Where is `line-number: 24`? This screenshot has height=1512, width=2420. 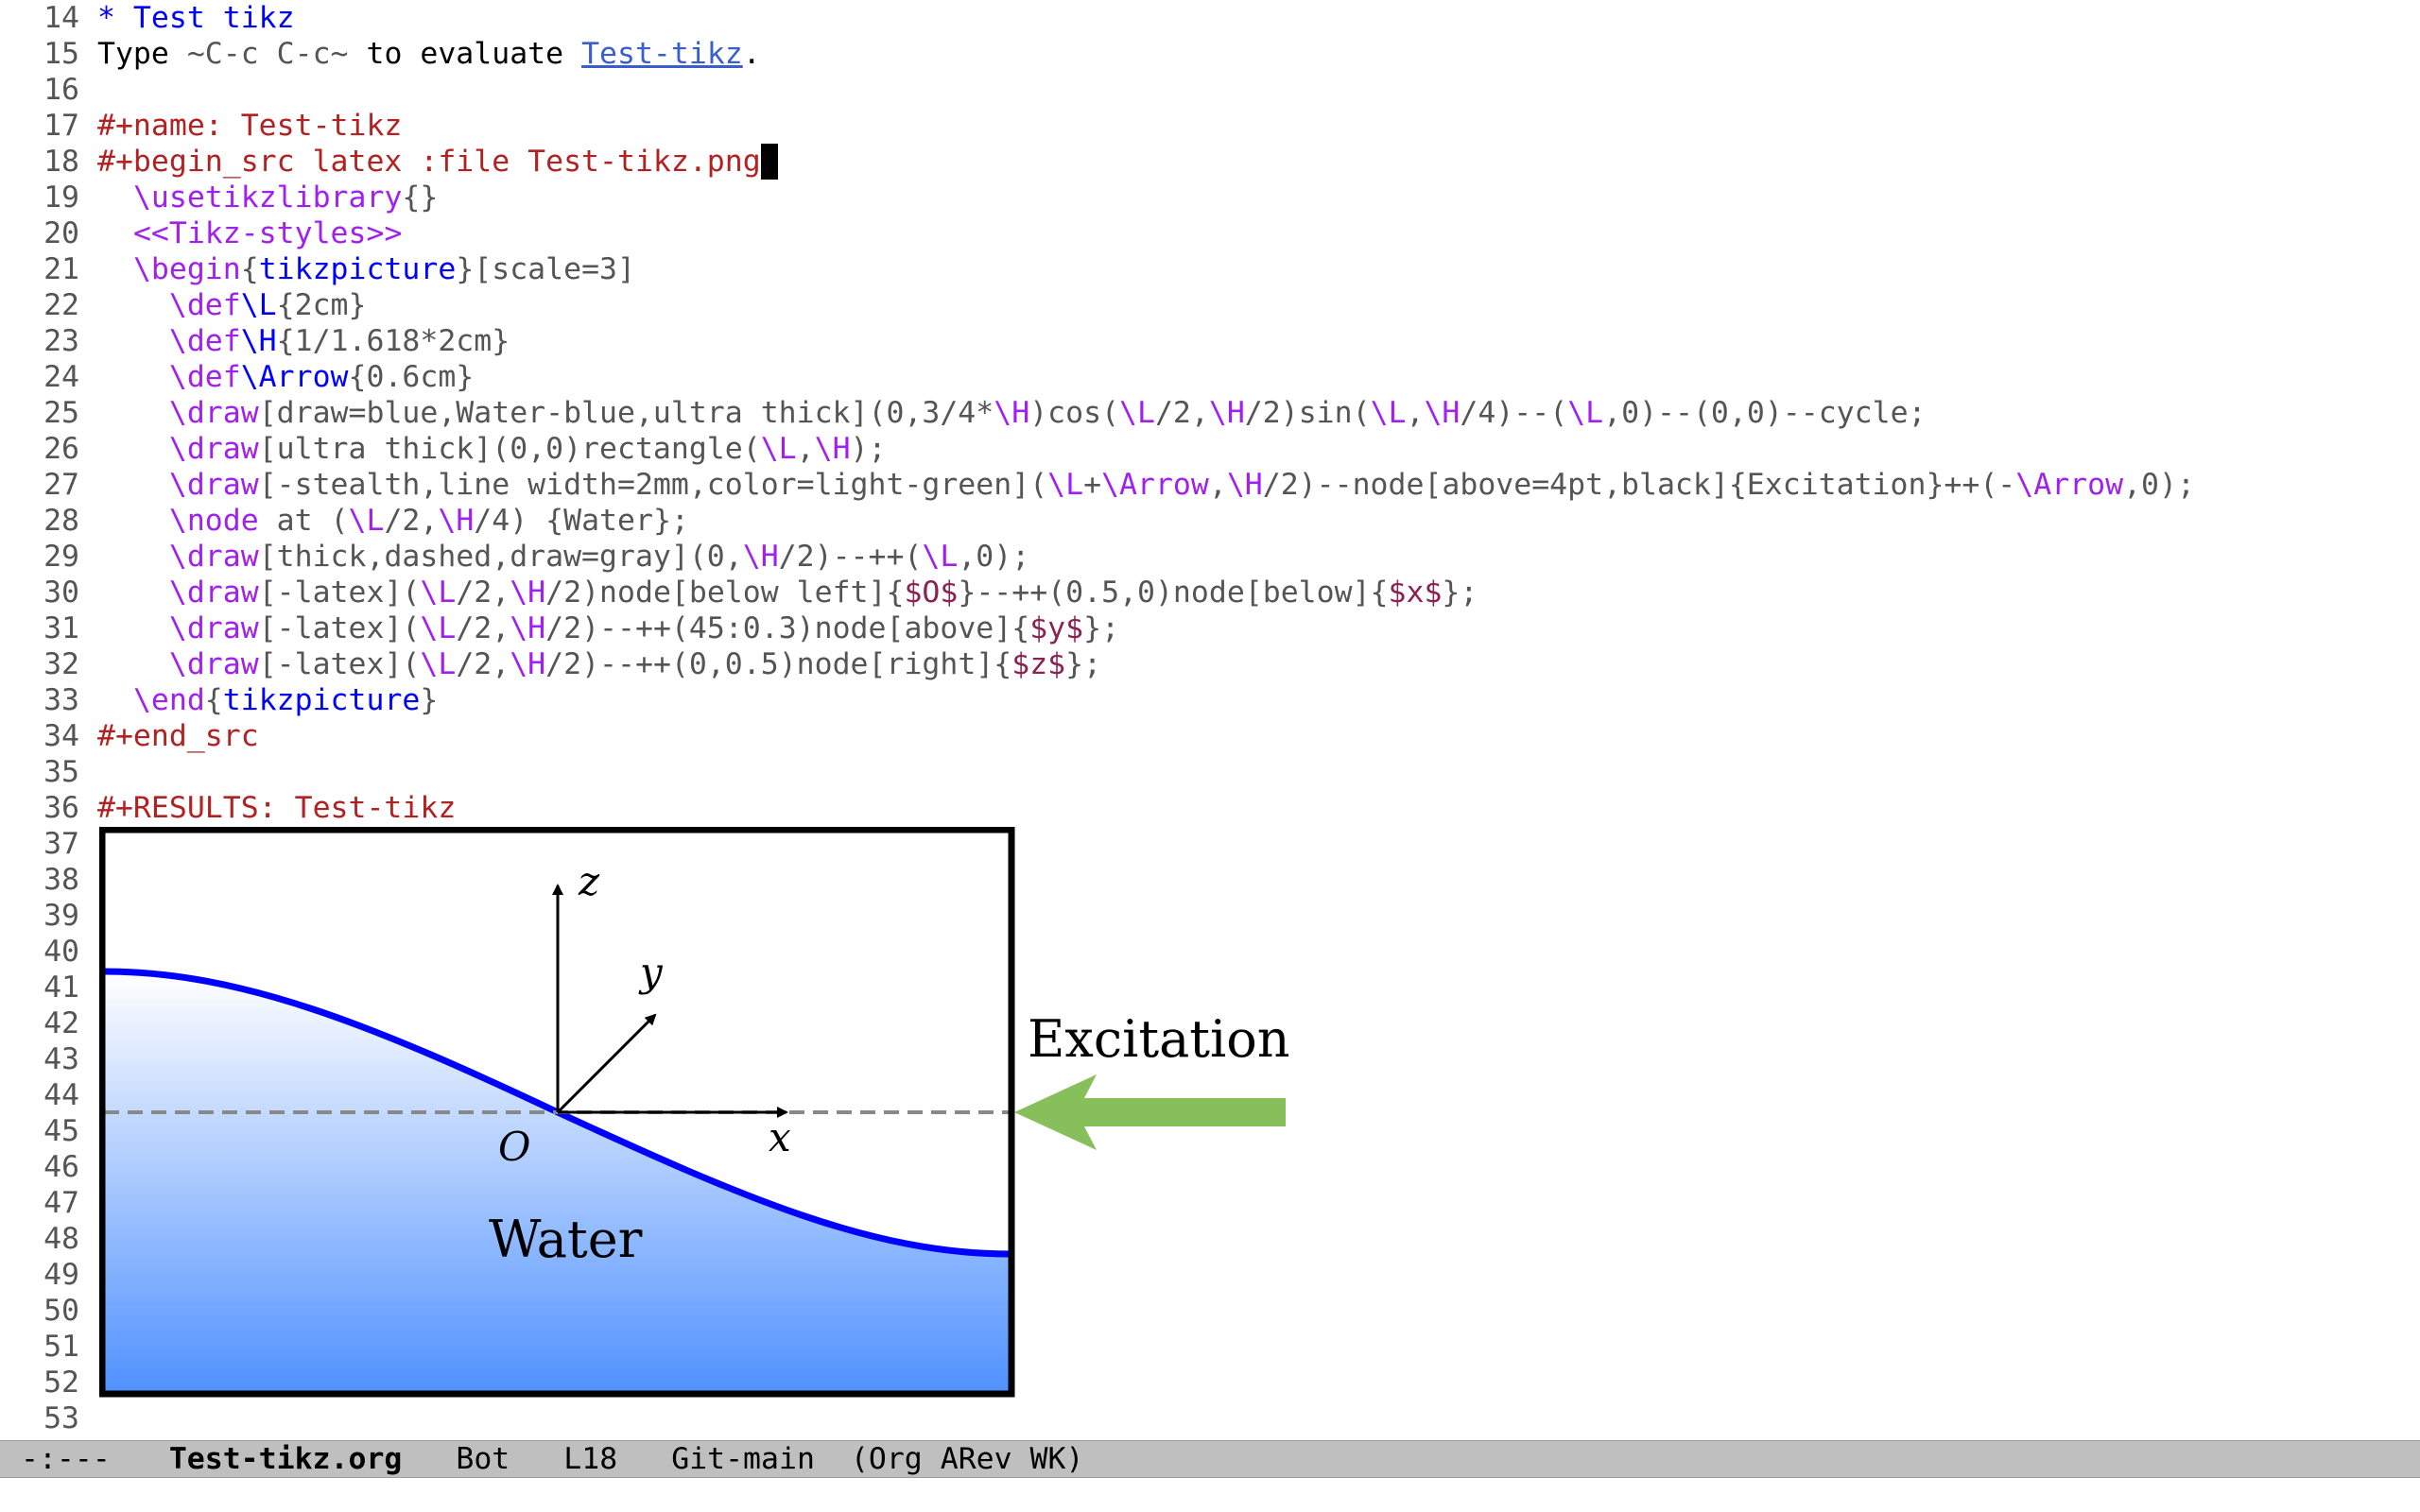 line-number: 24 is located at coordinates (61, 377).